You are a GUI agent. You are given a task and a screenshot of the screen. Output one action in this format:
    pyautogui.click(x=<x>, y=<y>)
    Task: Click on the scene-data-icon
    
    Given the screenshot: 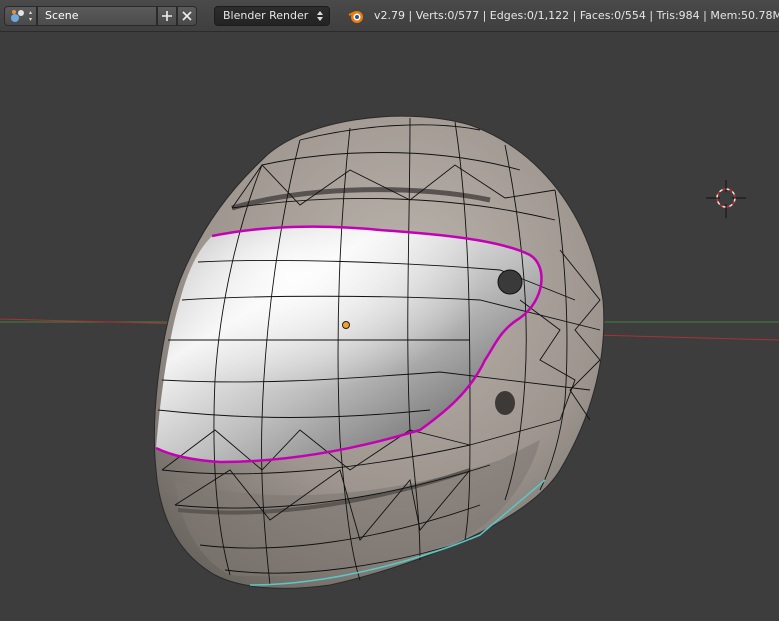 What is the action you would take?
    pyautogui.click(x=21, y=16)
    